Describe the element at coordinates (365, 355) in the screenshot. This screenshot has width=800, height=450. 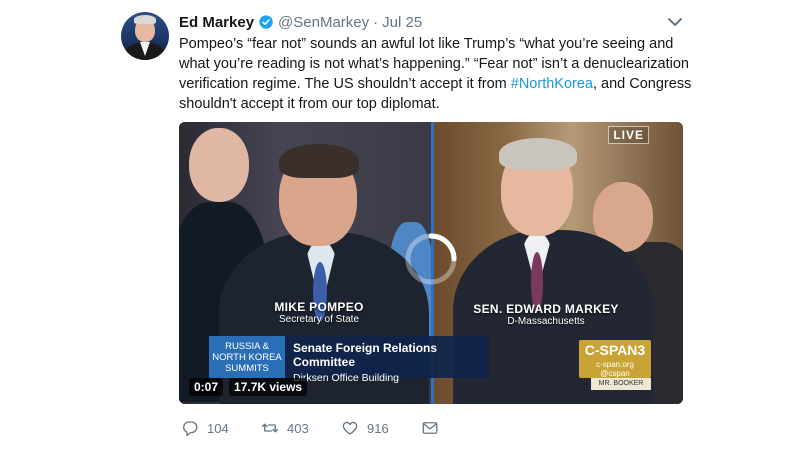
I see `event-title: Senate Foreign Relations Committee` at that location.